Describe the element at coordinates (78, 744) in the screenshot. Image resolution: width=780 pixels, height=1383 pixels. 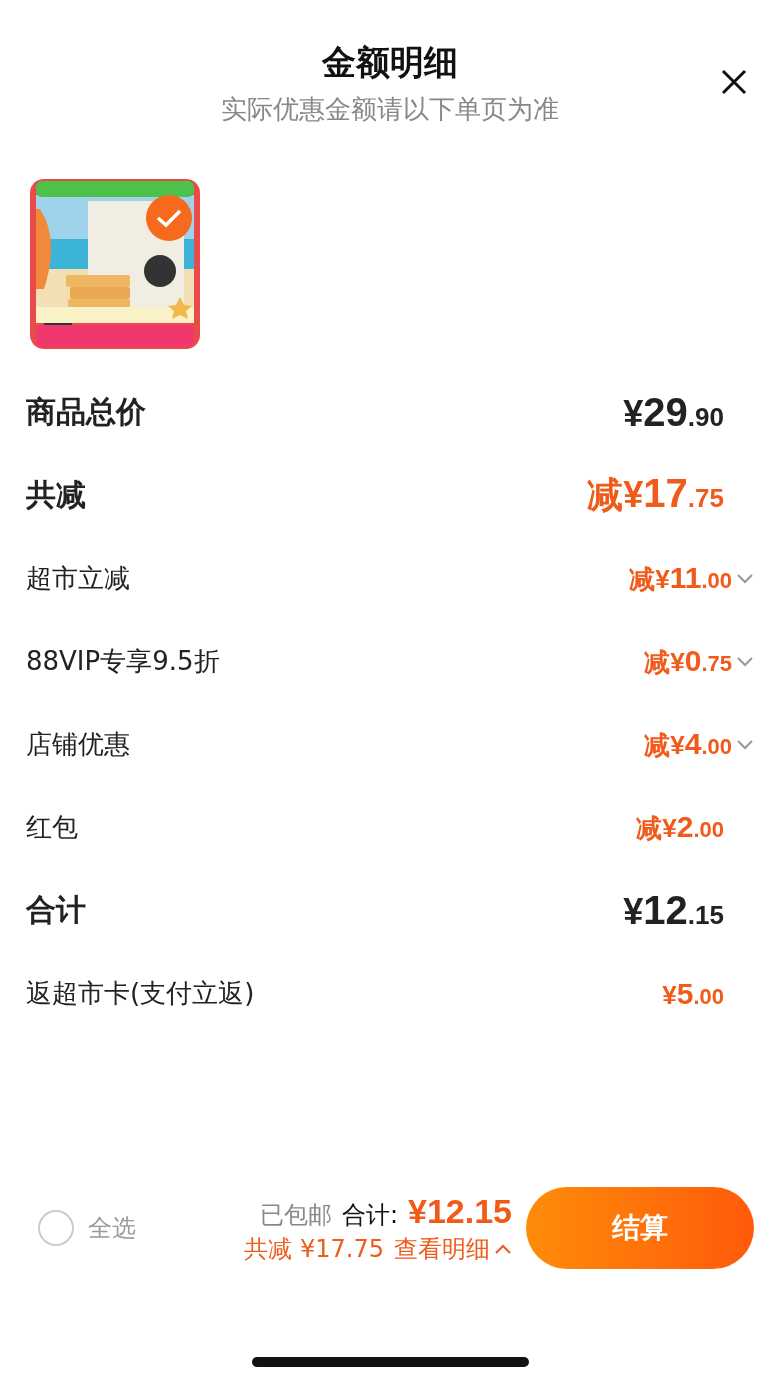
I see `row-label: 店铺优惠` at that location.